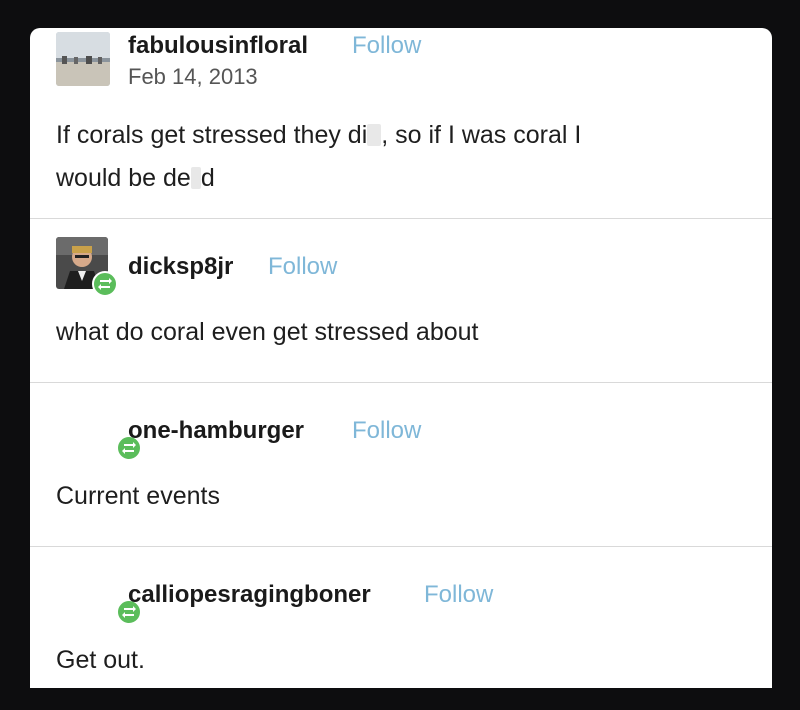  I want to click on post-header: one-hamburger Follow, so click(401, 426).